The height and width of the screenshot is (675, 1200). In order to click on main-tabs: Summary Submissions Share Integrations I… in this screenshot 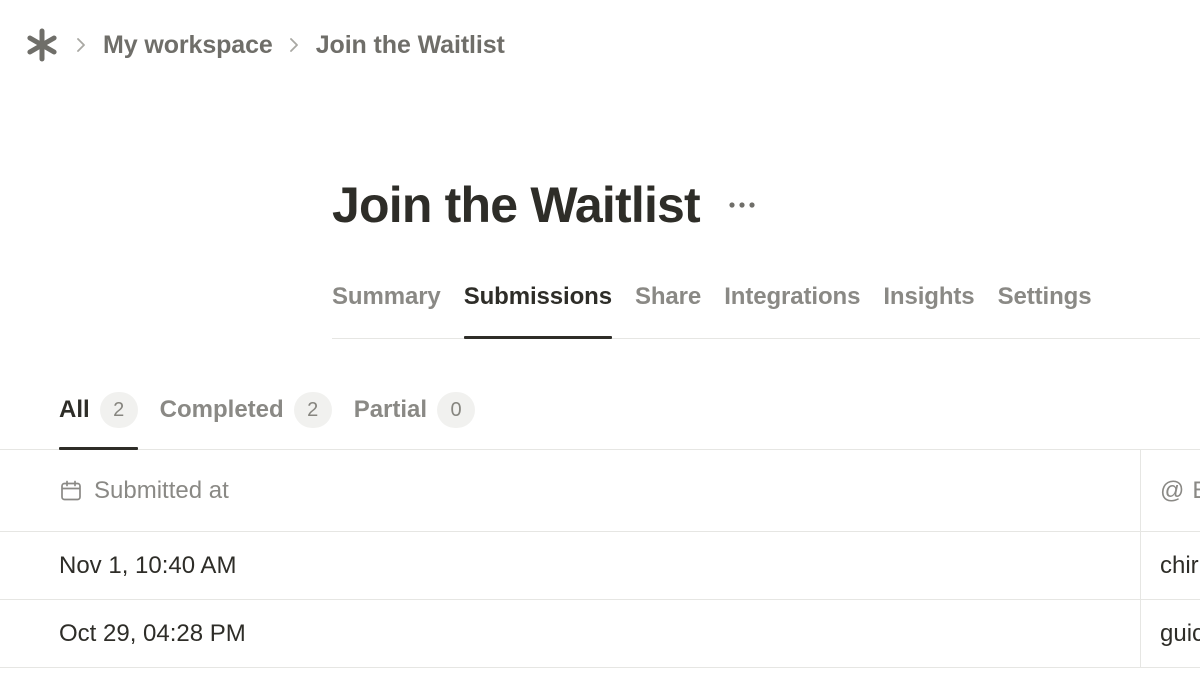, I will do `click(766, 305)`.